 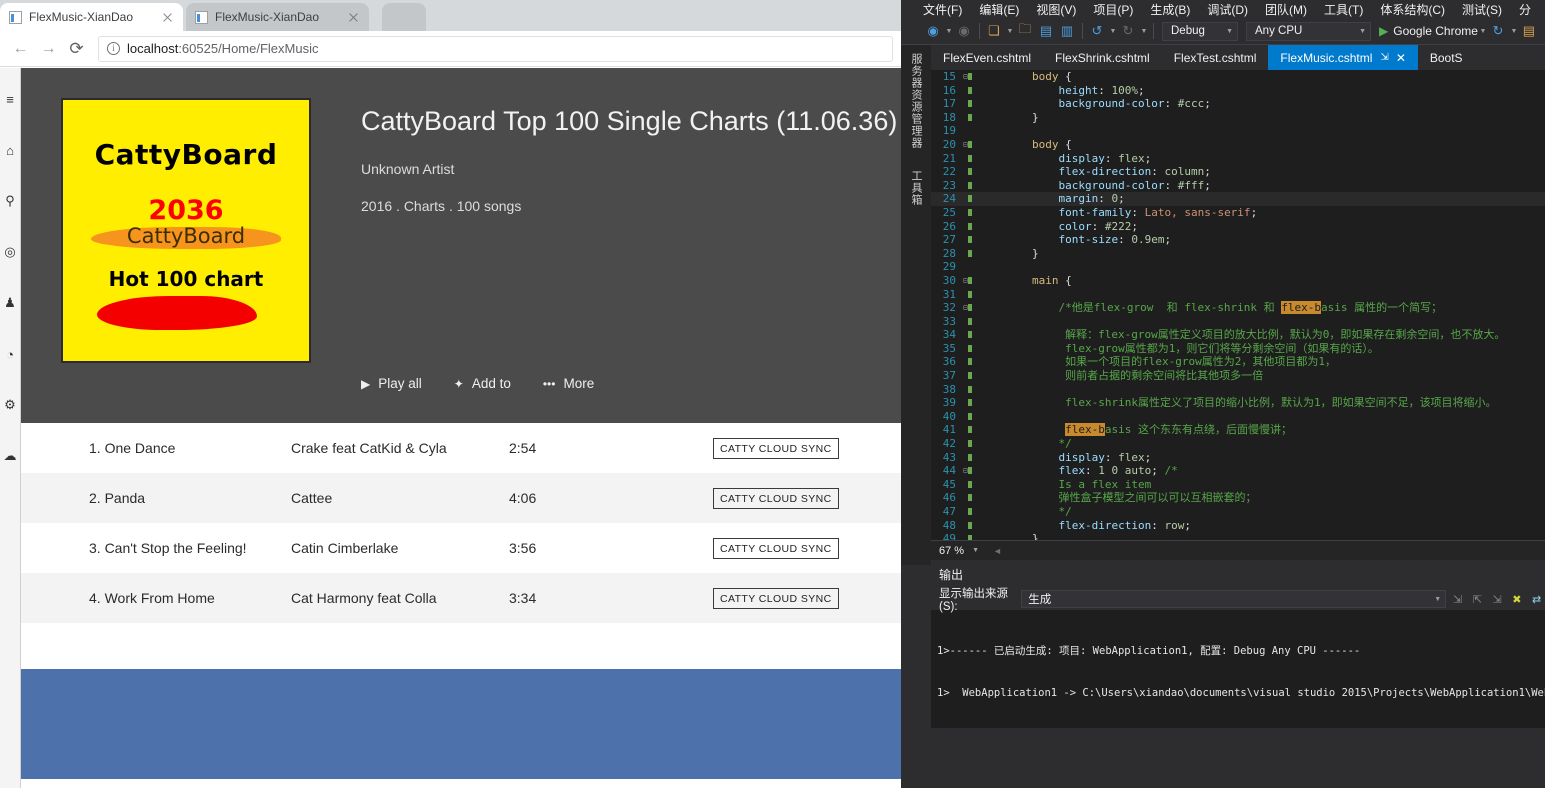 I want to click on tab-bootstrap: BootS, so click(x=1446, y=57).